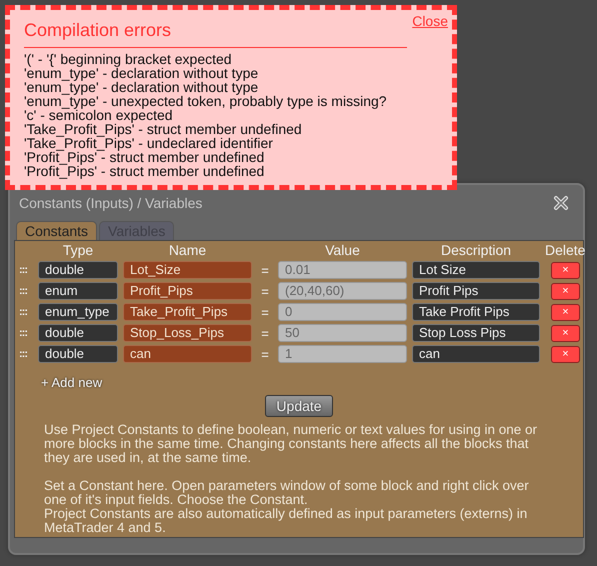 This screenshot has height=566, width=597. Describe the element at coordinates (163, 129) in the screenshot. I see `error-message: 'Take_Profit_Pips' - struct member undefined` at that location.